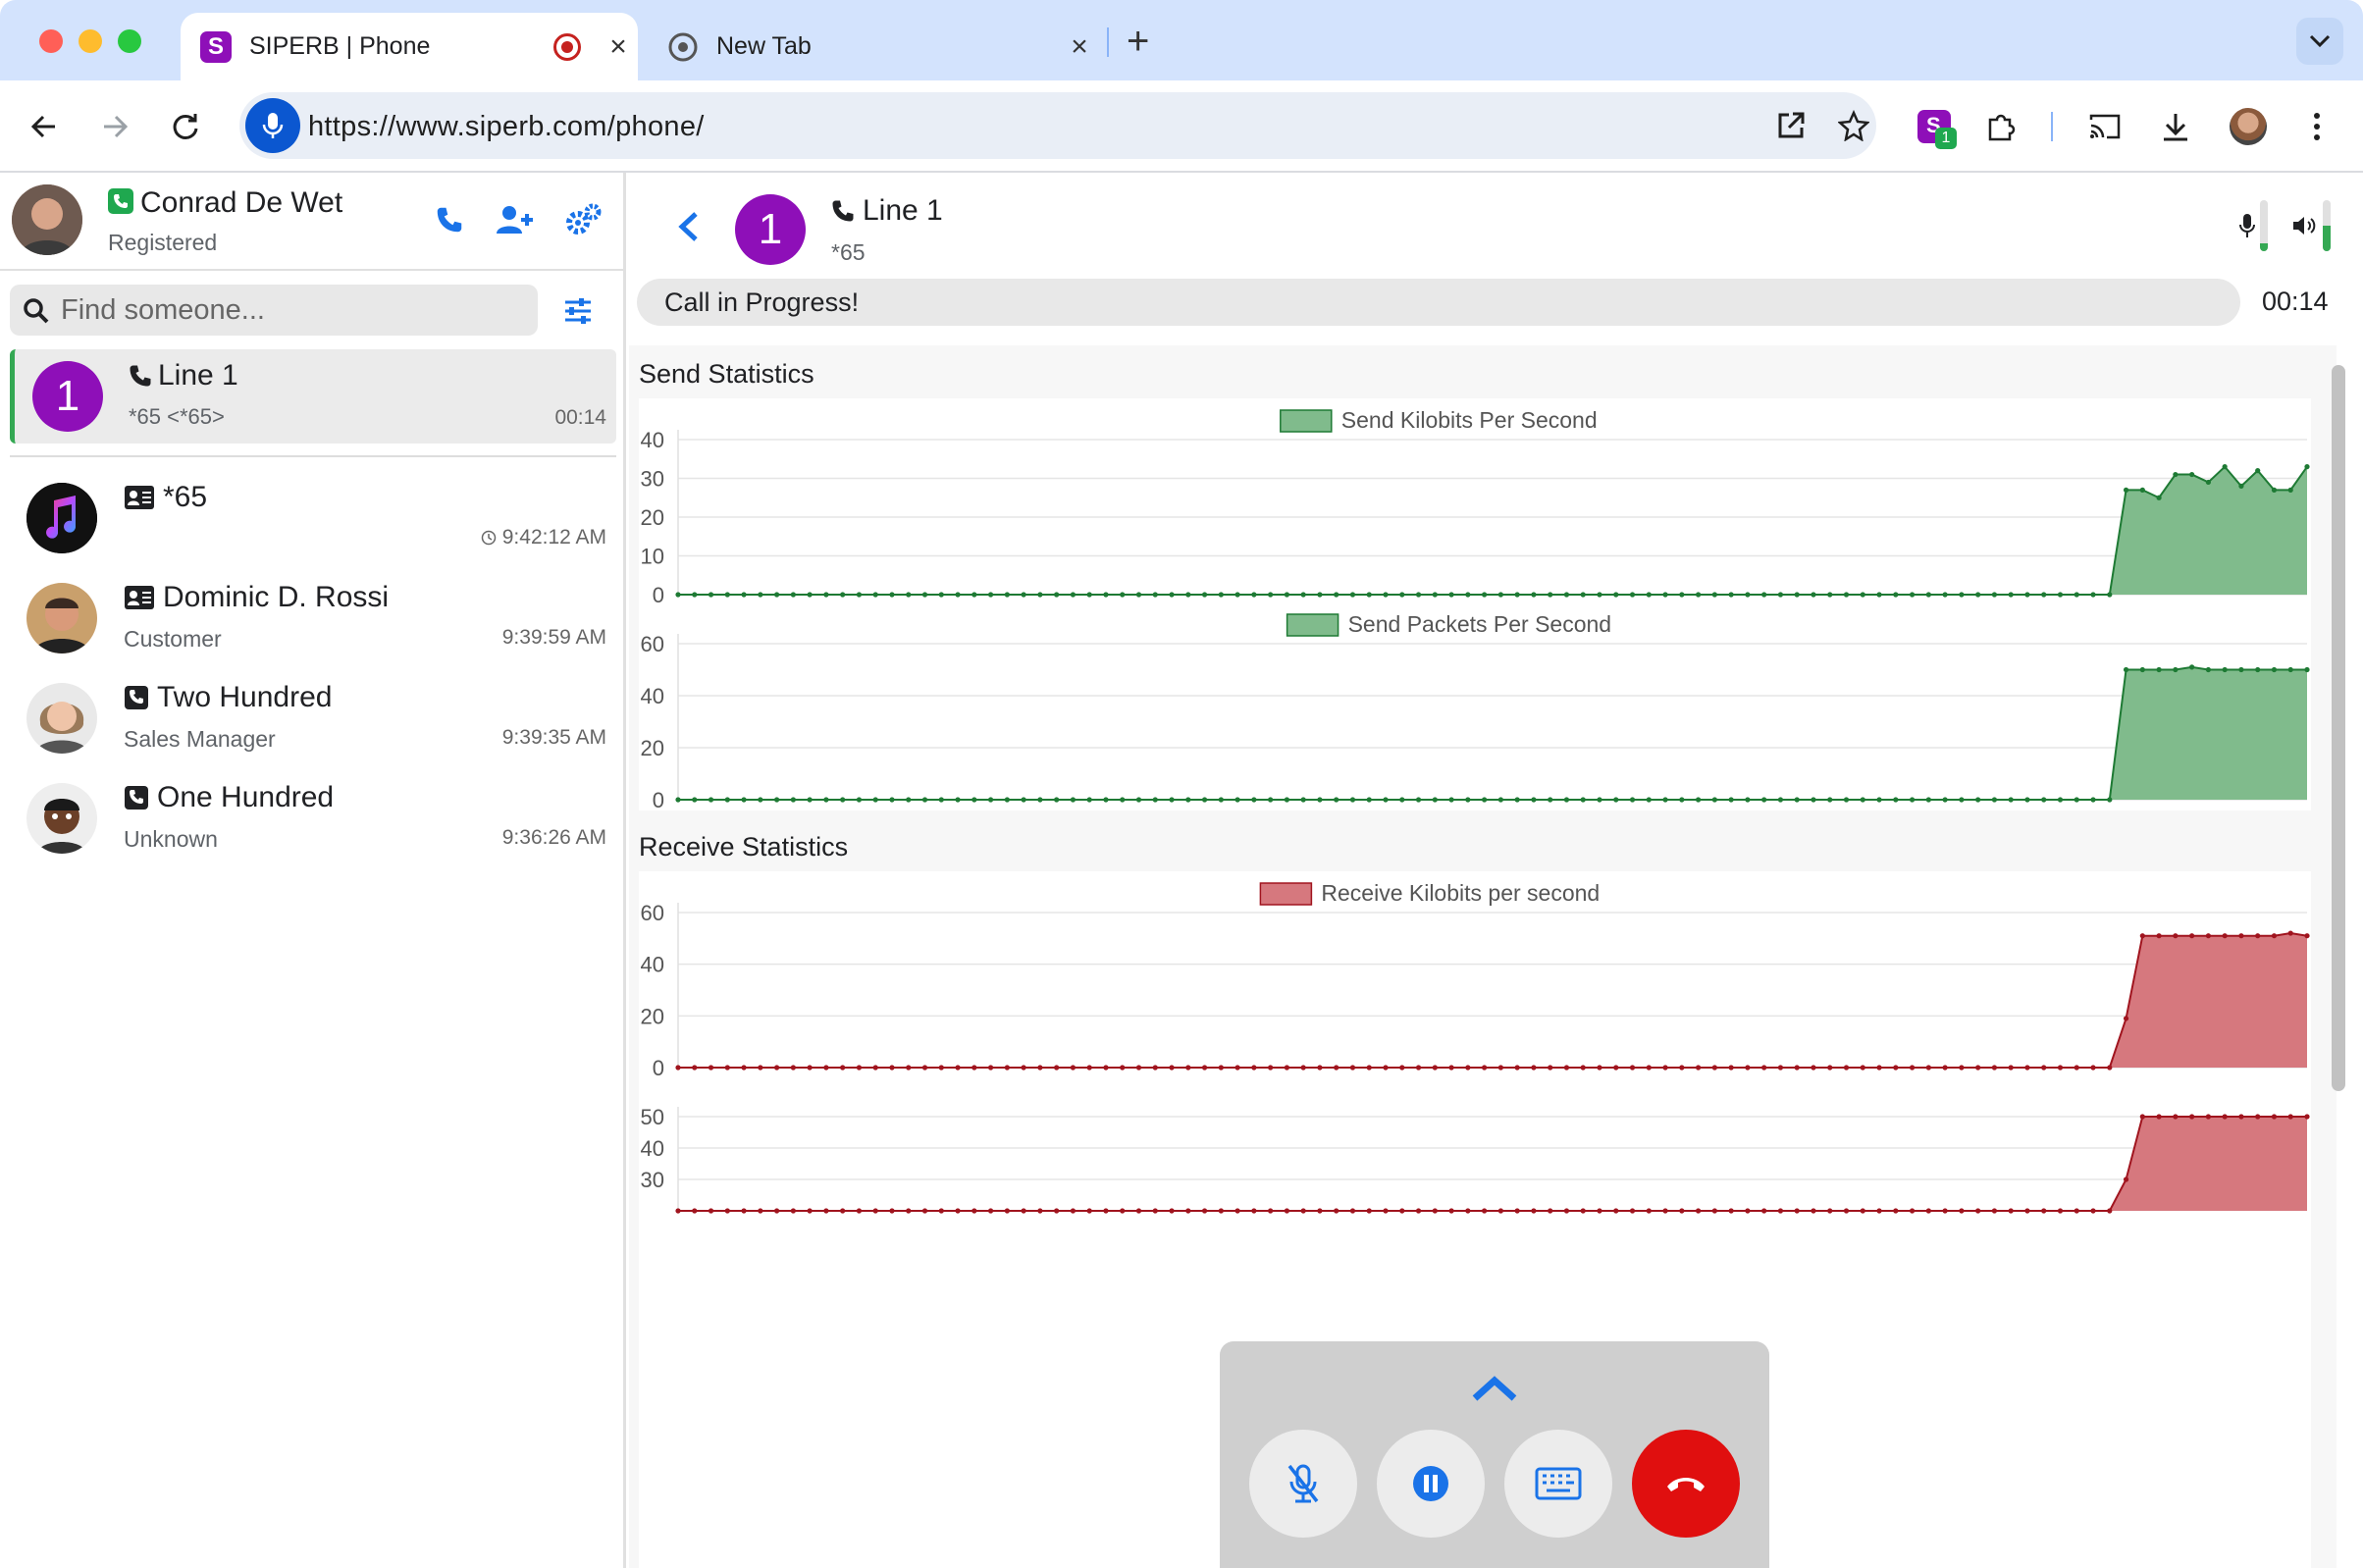  Describe the element at coordinates (120, 201) in the screenshot. I see `registered-phone-icon` at that location.